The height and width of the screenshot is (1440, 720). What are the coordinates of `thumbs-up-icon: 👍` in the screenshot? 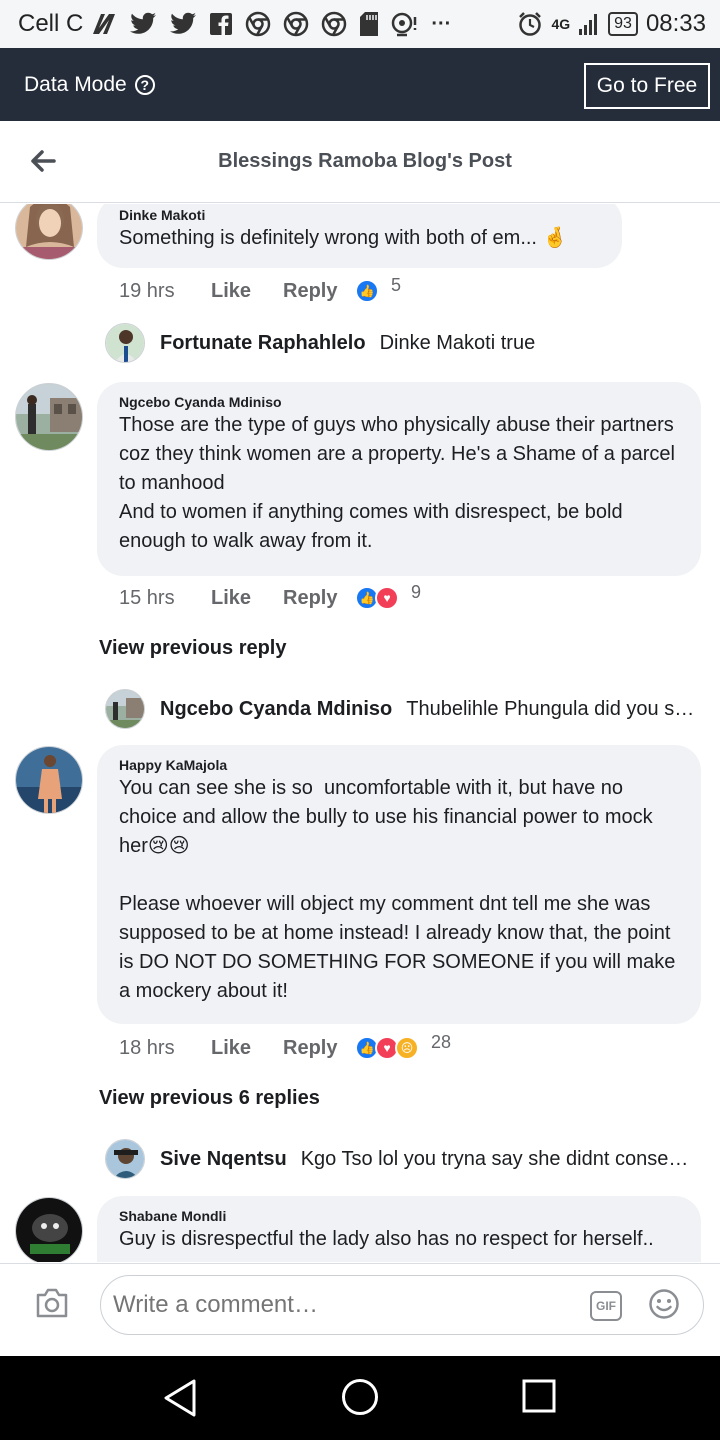 It's located at (367, 291).